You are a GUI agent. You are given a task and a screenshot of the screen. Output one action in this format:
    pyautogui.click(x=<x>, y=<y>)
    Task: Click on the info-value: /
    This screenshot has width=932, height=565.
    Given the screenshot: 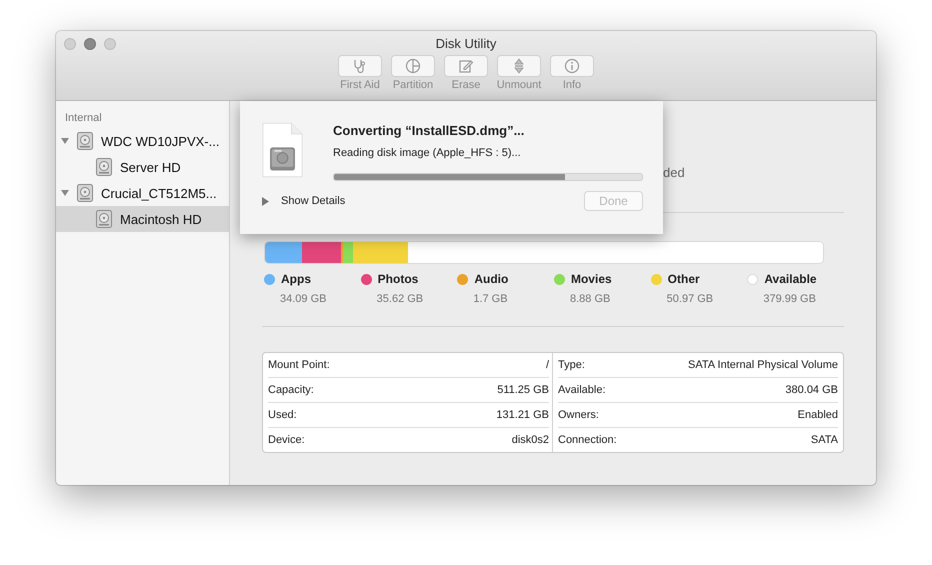 What is the action you would take?
    pyautogui.click(x=547, y=365)
    